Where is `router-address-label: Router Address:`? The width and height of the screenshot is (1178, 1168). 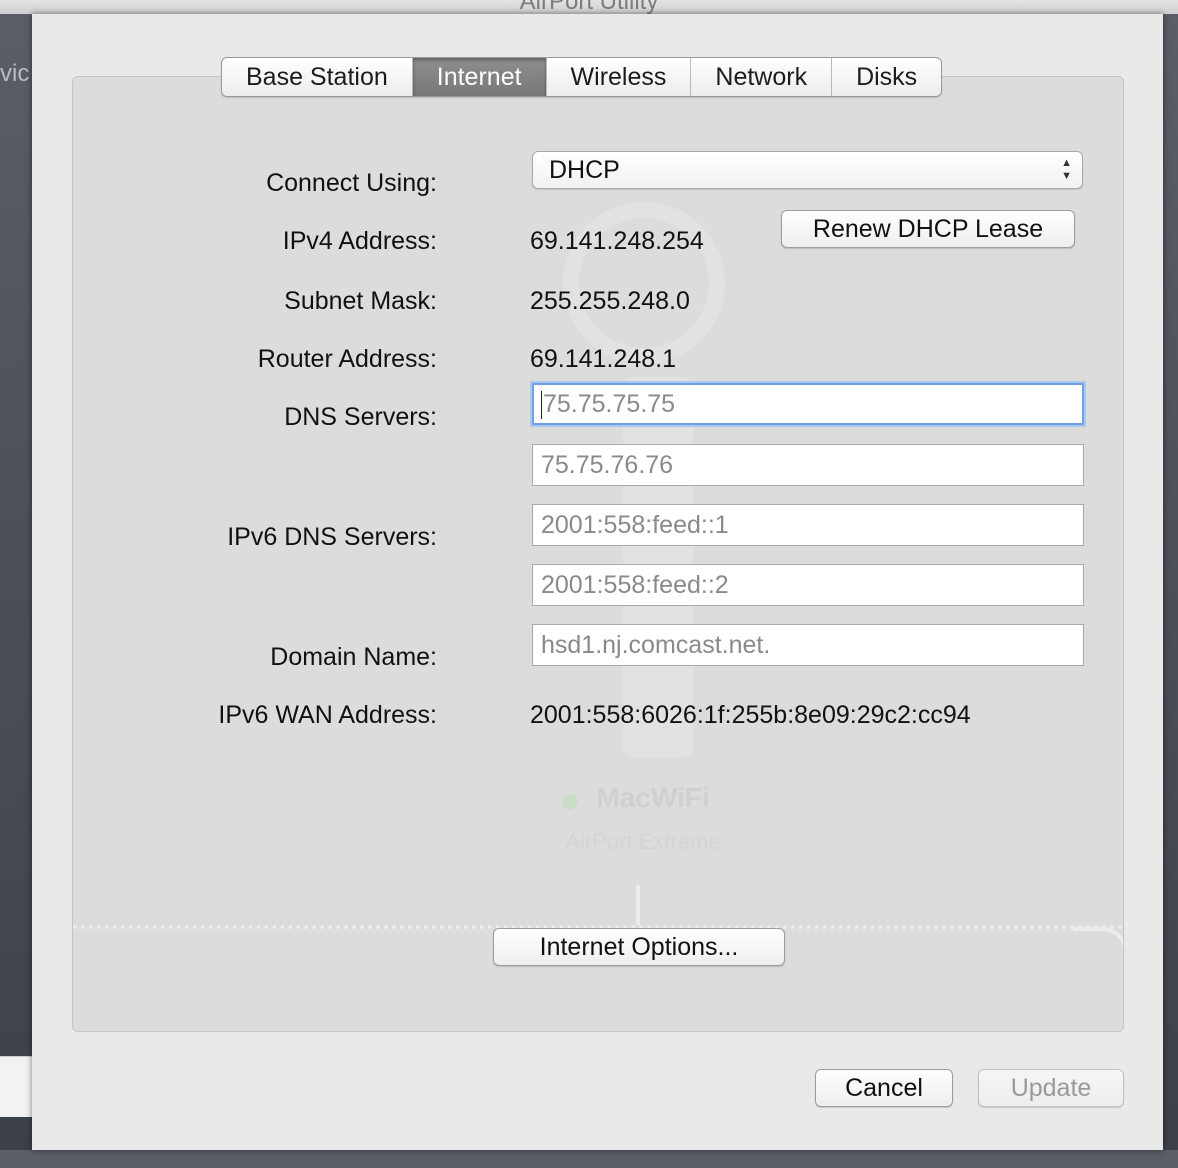 router-address-label: Router Address: is located at coordinates (347, 359).